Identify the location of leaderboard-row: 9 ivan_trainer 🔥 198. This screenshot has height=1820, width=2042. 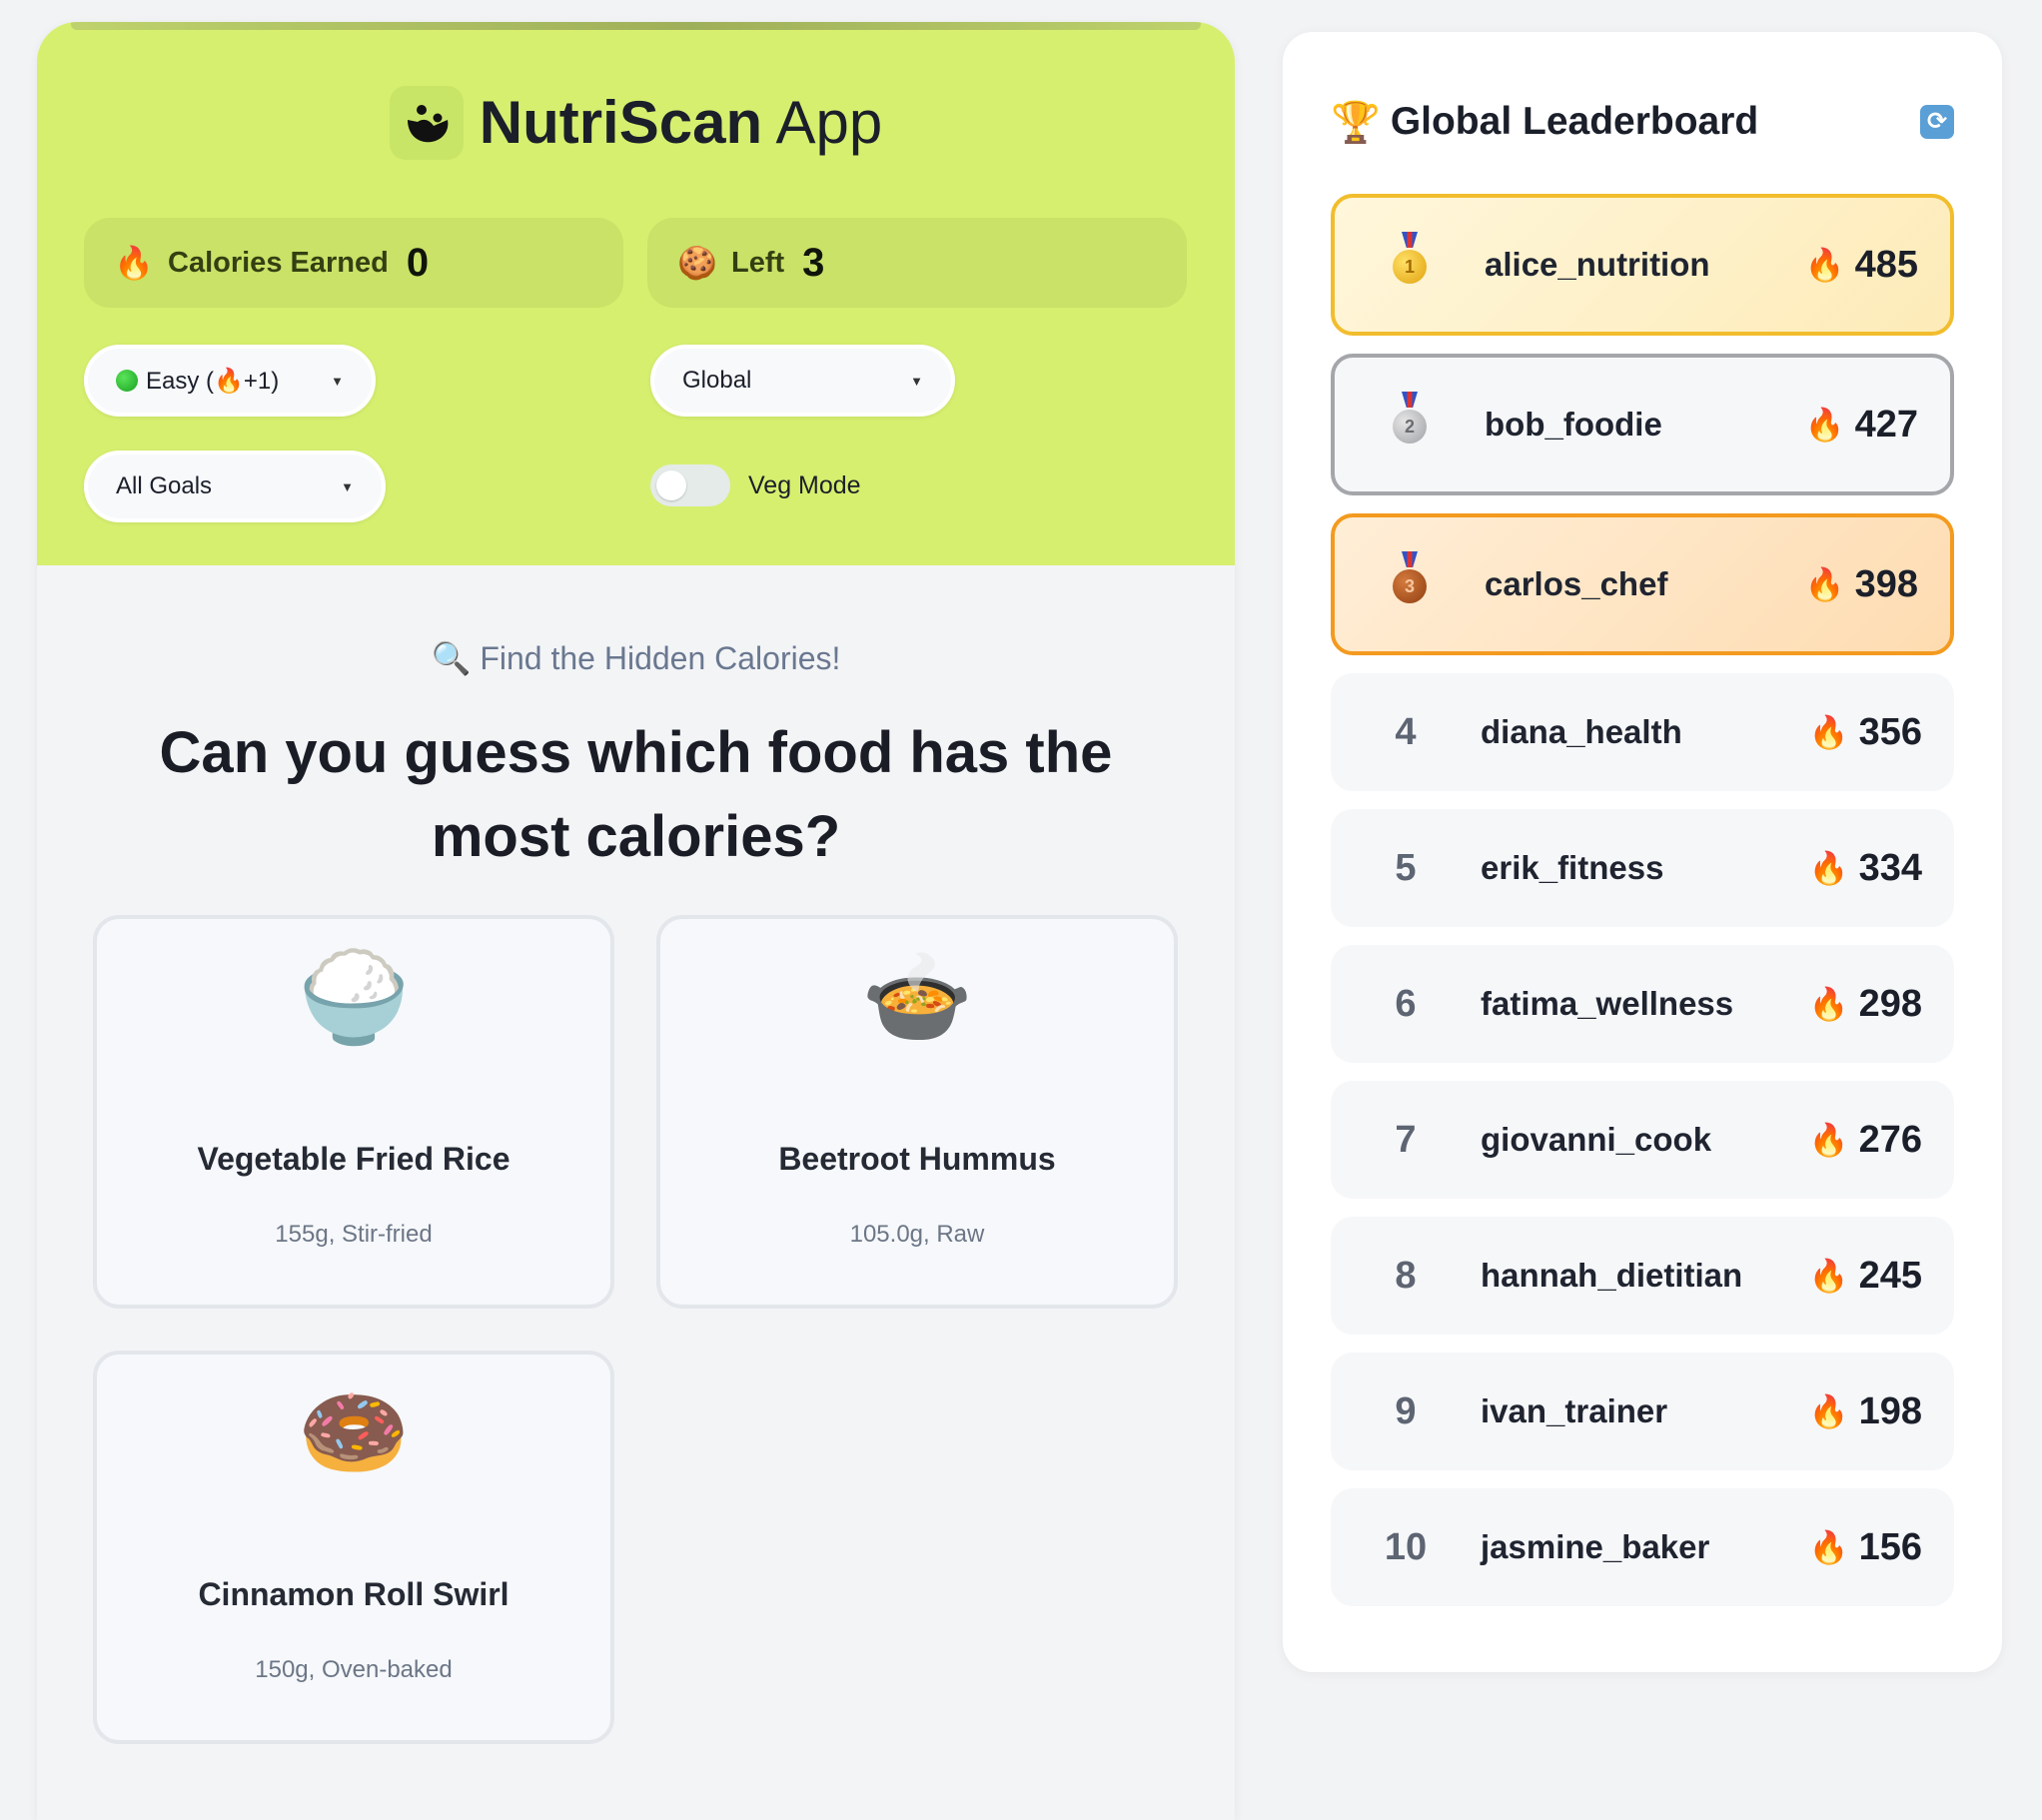
(1642, 1411).